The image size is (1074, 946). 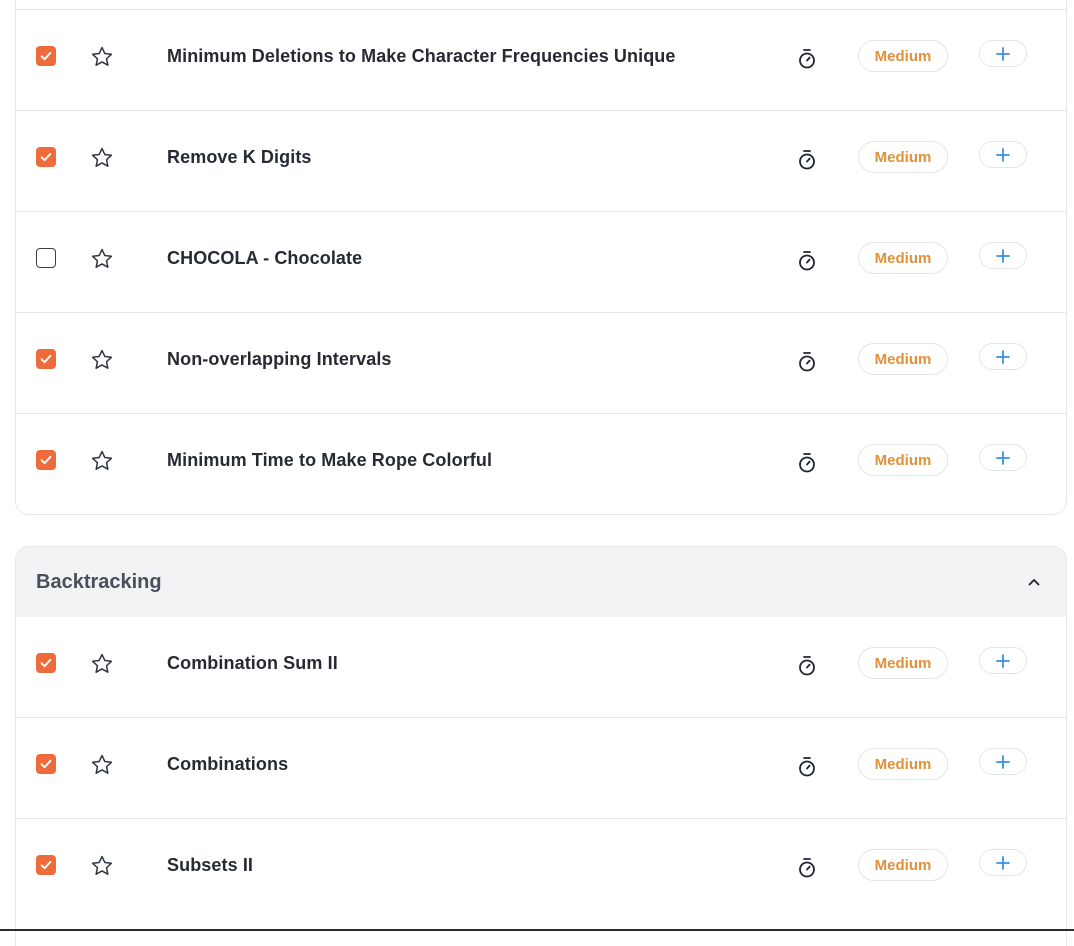 I want to click on problem-title: CHOCOLA - Chocolate, so click(x=264, y=258).